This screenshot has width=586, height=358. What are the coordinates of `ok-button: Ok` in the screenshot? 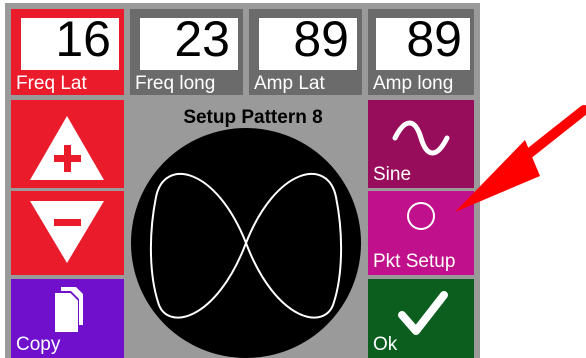 It's located at (421, 318).